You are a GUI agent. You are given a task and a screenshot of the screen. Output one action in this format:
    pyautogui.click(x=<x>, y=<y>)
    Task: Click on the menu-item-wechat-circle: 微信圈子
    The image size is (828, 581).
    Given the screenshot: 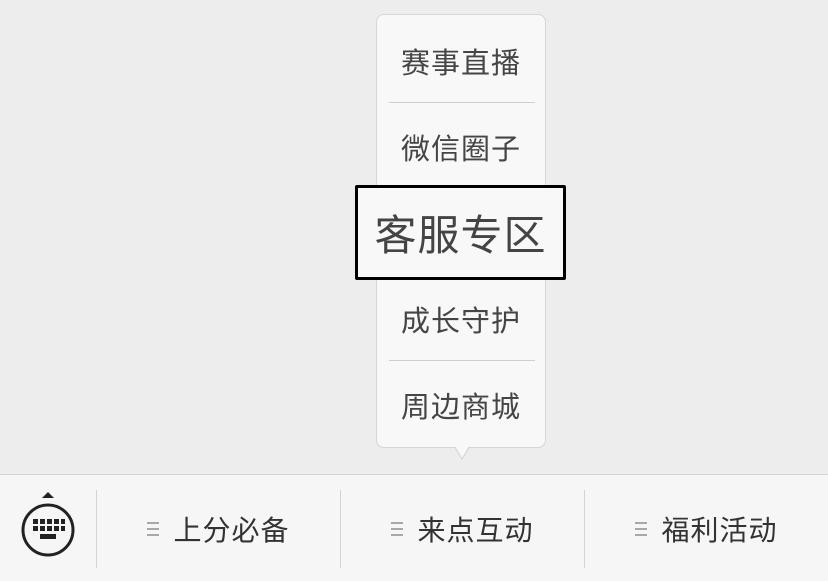 What is the action you would take?
    pyautogui.click(x=461, y=147)
    